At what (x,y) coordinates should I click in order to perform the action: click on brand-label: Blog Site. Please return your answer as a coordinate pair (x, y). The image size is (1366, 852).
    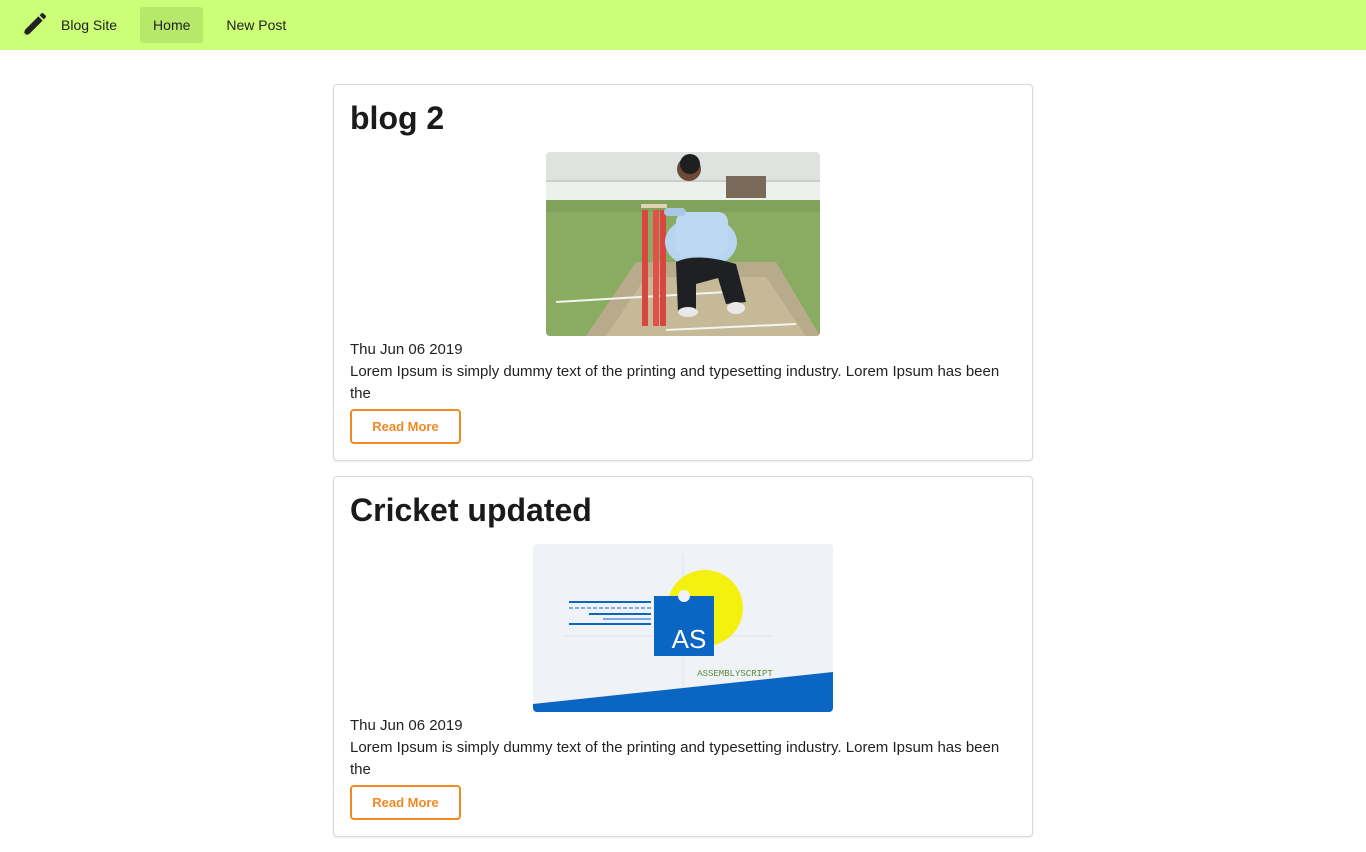
    Looking at the image, I should click on (89, 25).